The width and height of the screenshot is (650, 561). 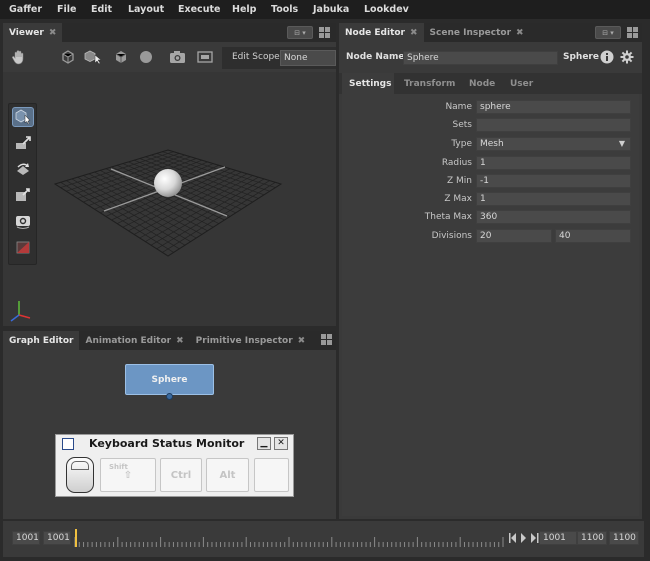 I want to click on zmax-input: 1, so click(x=553, y=199).